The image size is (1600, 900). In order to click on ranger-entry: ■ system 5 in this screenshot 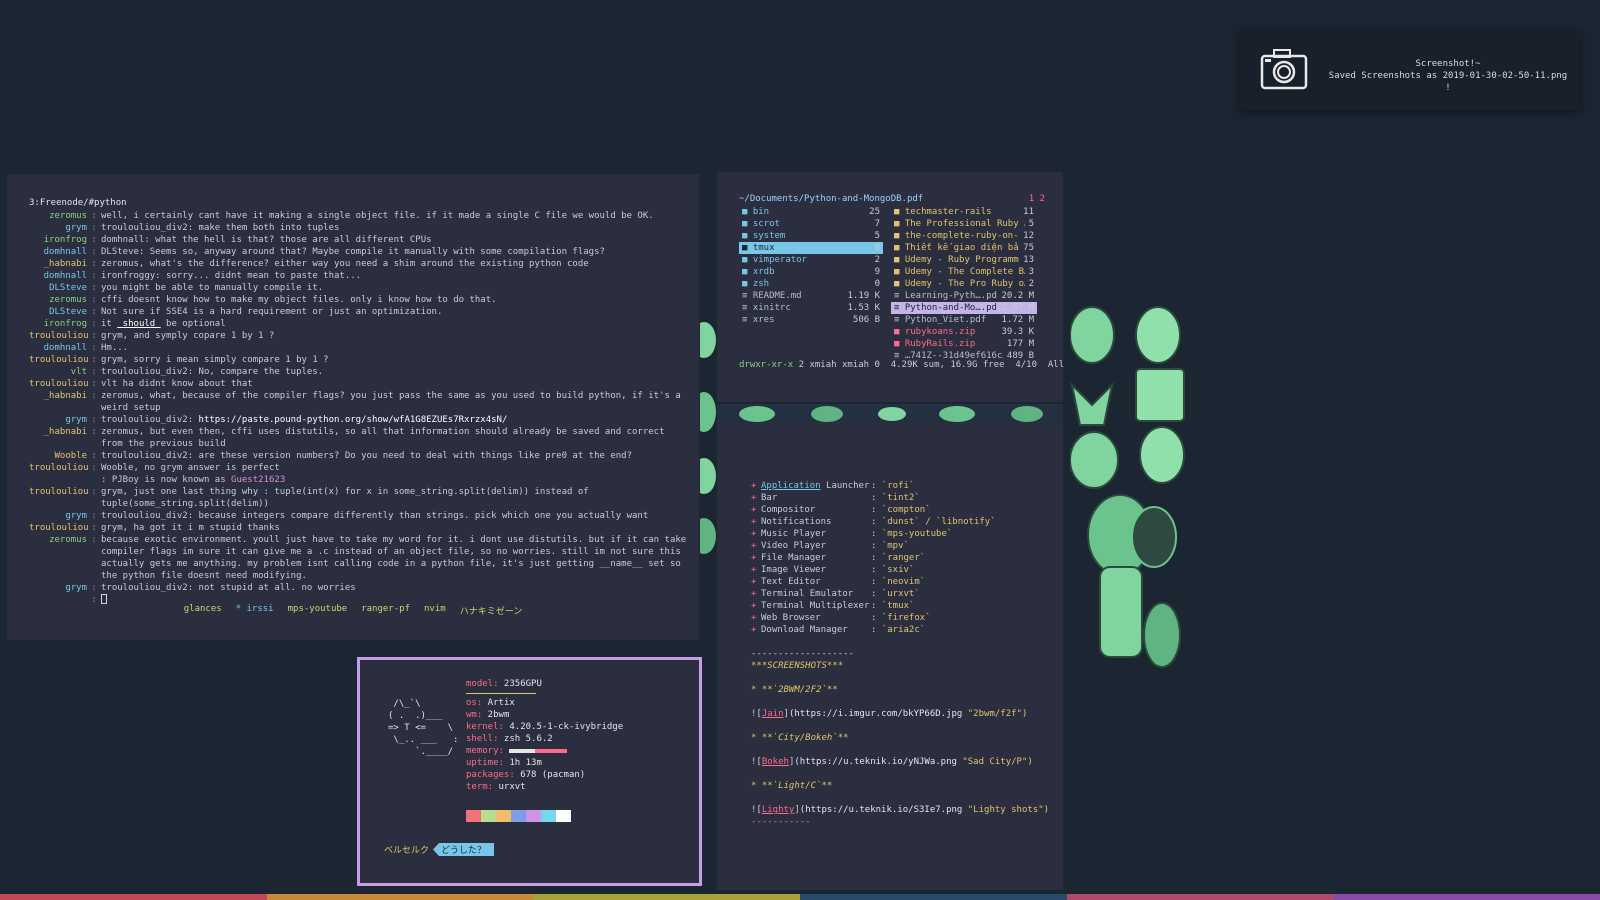, I will do `click(811, 236)`.